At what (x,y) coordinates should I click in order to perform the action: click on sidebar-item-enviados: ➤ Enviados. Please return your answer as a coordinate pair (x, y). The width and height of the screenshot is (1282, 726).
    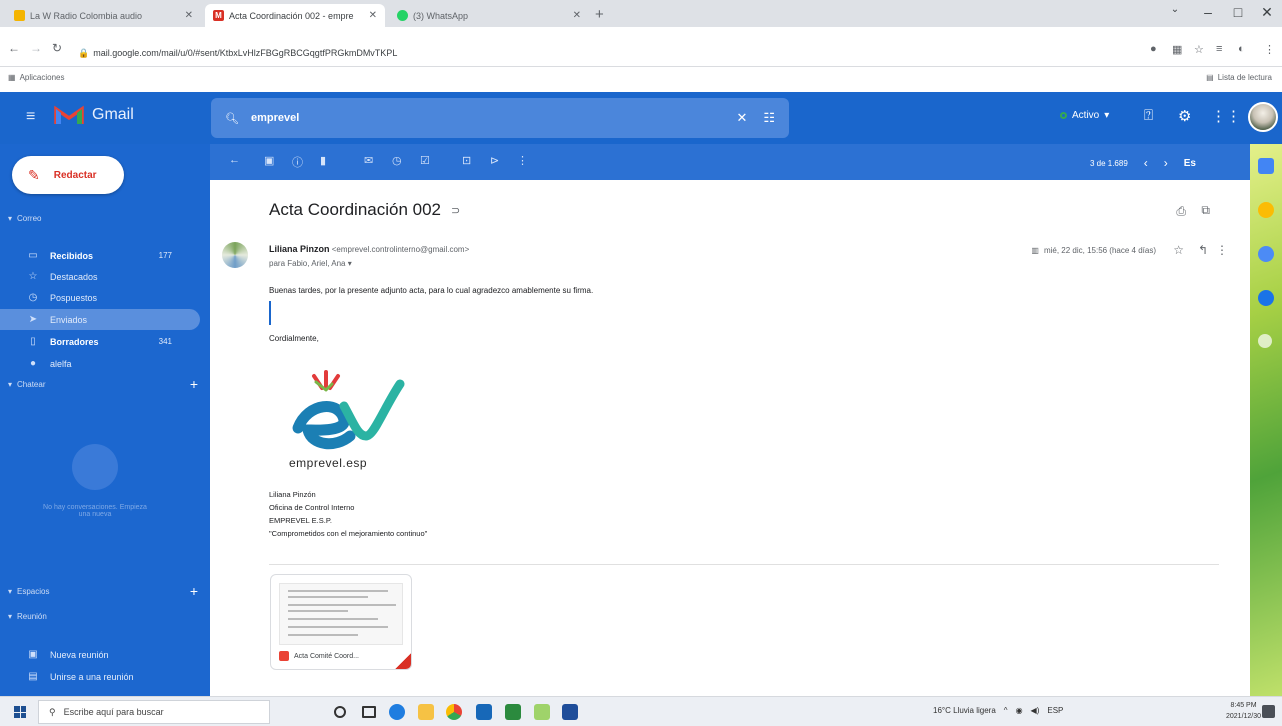
    Looking at the image, I should click on (100, 319).